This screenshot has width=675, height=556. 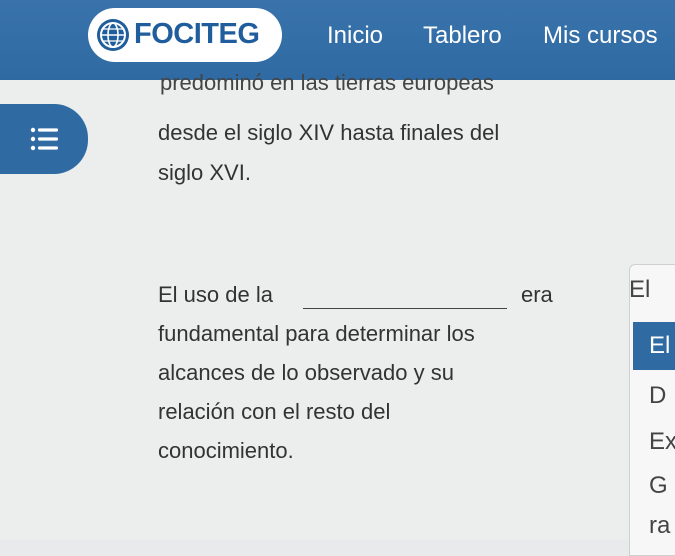 I want to click on brand-name: FOCITEG, so click(x=197, y=34).